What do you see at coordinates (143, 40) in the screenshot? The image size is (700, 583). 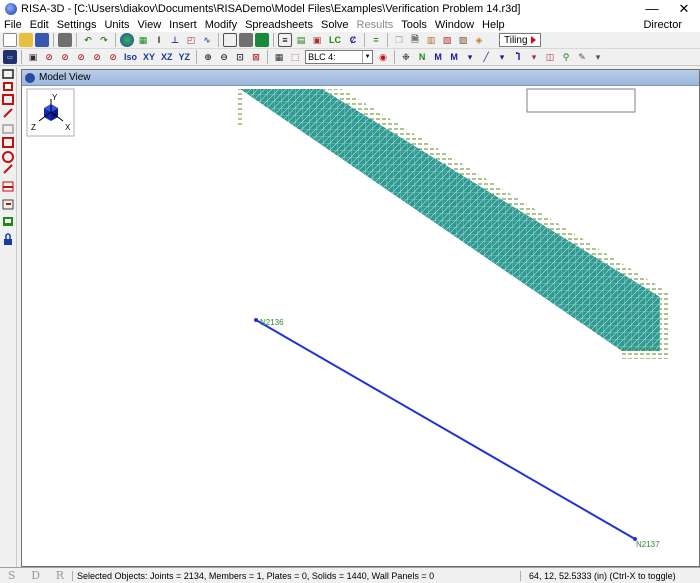 I see `grid-icon: ▦` at bounding box center [143, 40].